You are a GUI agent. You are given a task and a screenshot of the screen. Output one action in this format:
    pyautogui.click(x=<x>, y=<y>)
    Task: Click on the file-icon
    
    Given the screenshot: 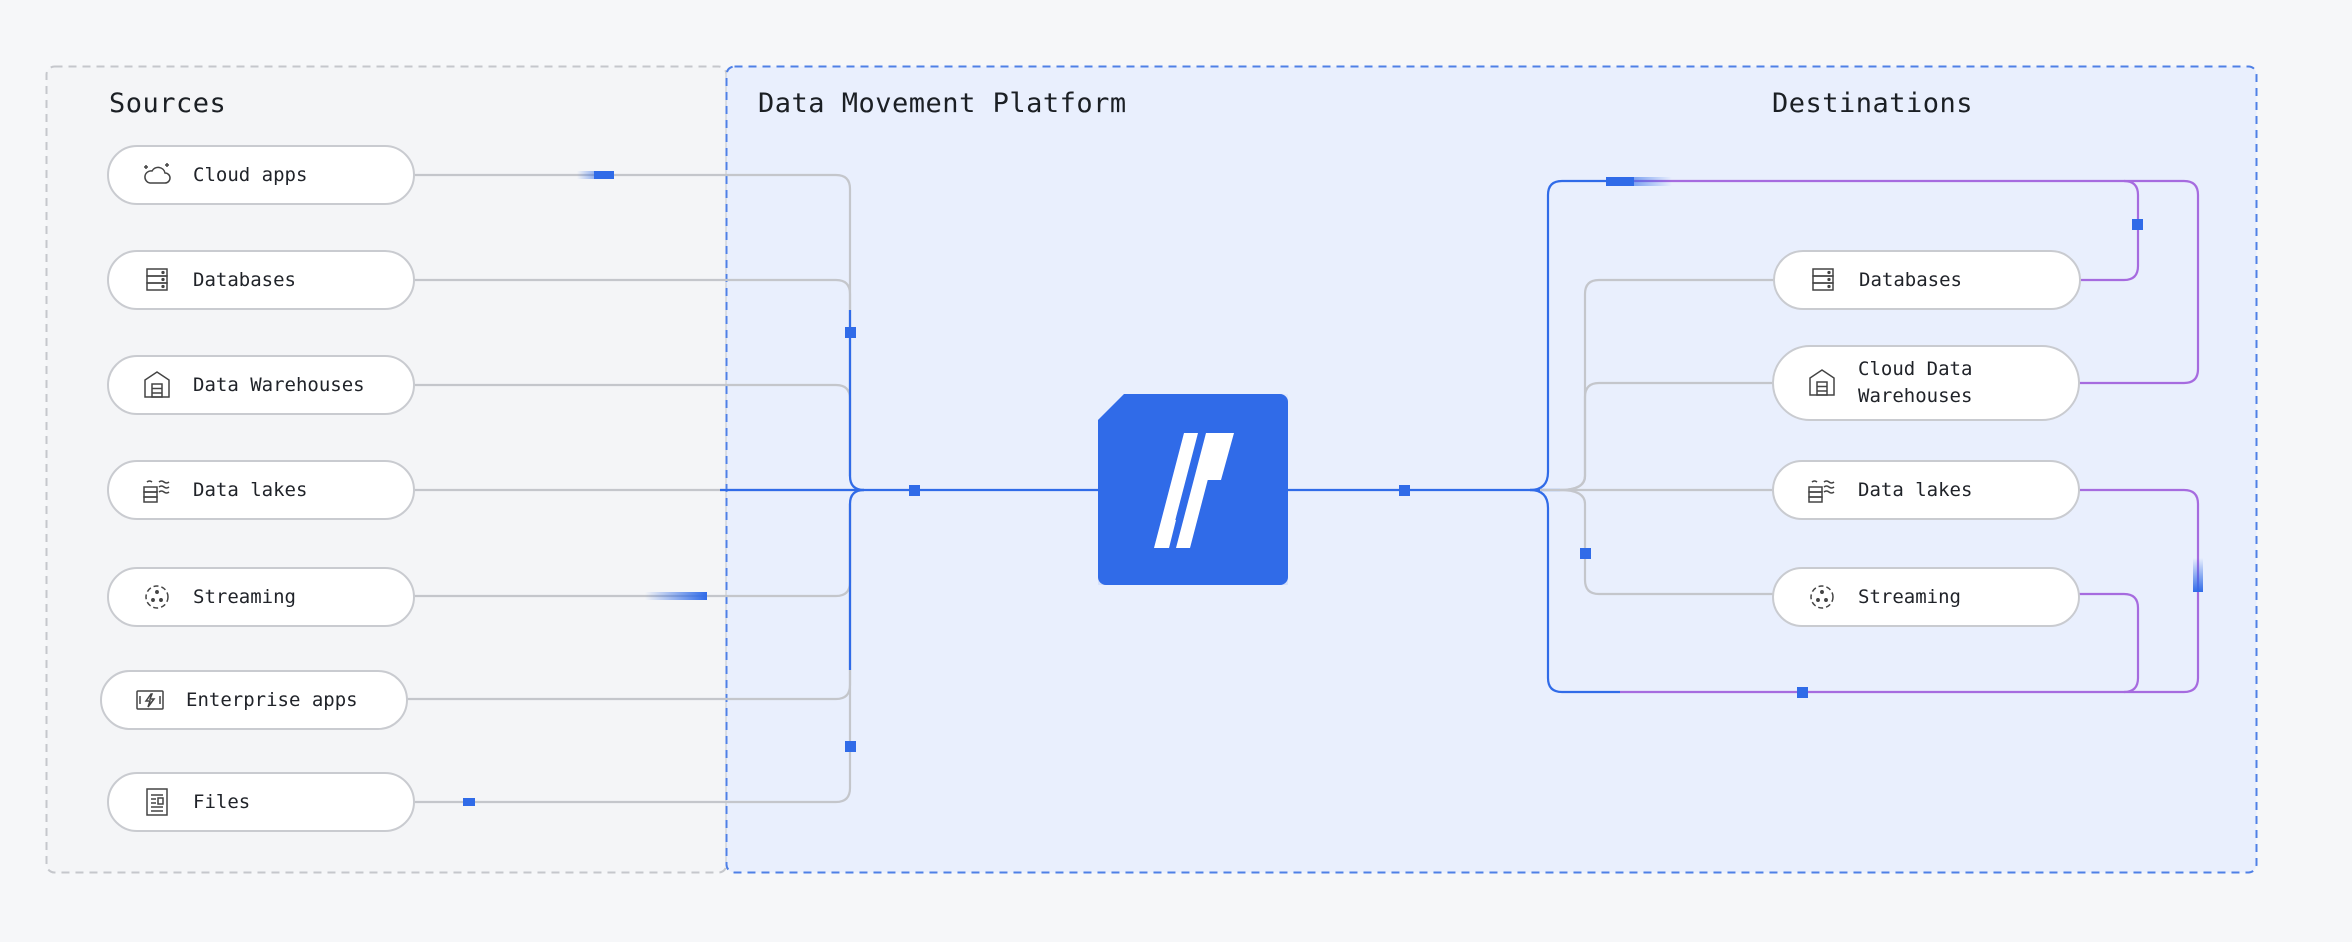 What is the action you would take?
    pyautogui.click(x=157, y=802)
    